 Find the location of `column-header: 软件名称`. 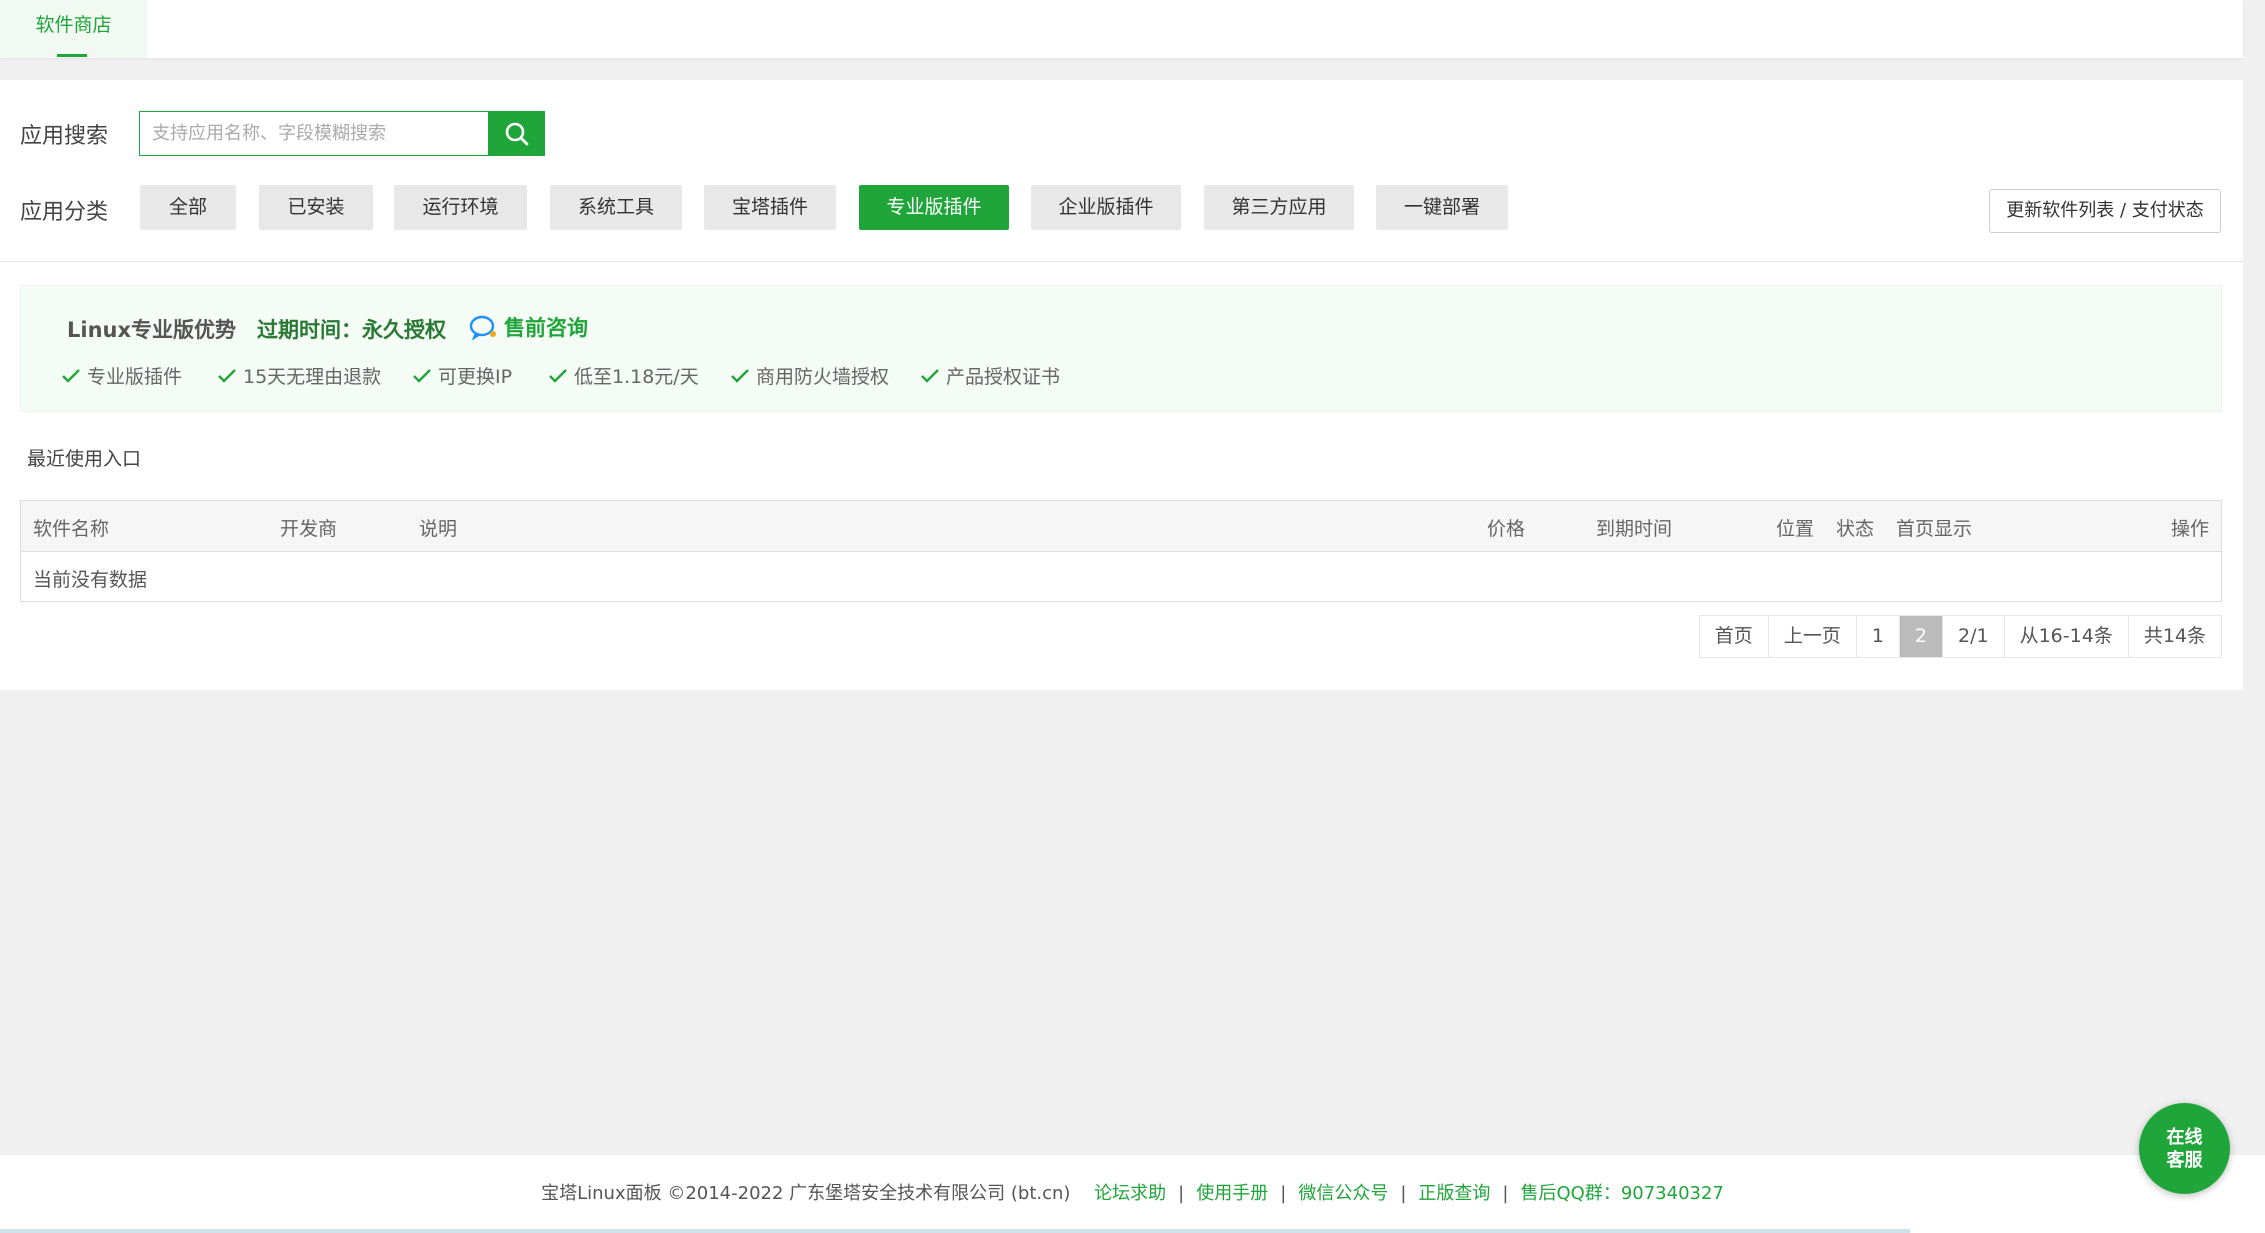

column-header: 软件名称 is located at coordinates (71, 529).